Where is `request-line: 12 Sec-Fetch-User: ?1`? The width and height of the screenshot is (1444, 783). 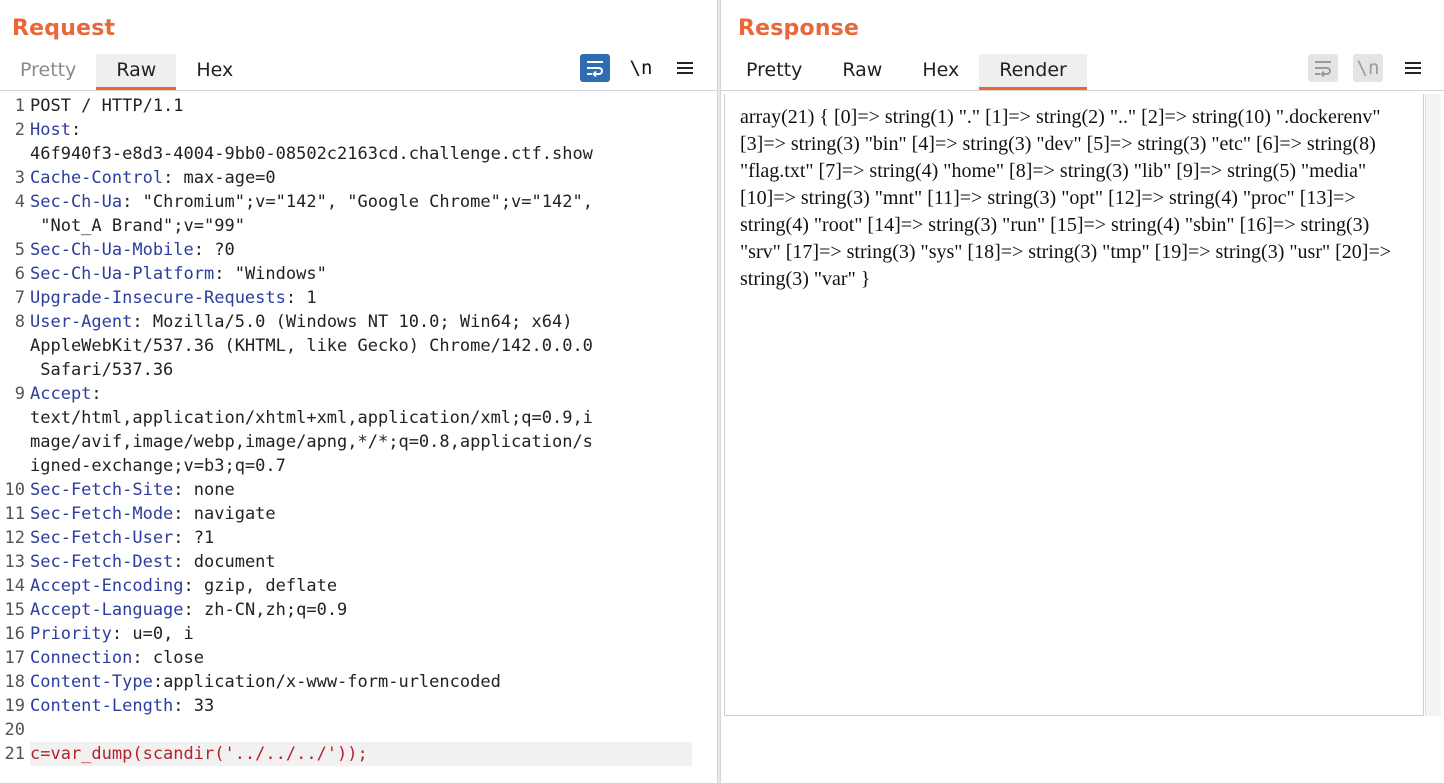 request-line: 12 Sec-Fetch-User: ?1 is located at coordinates (358, 538).